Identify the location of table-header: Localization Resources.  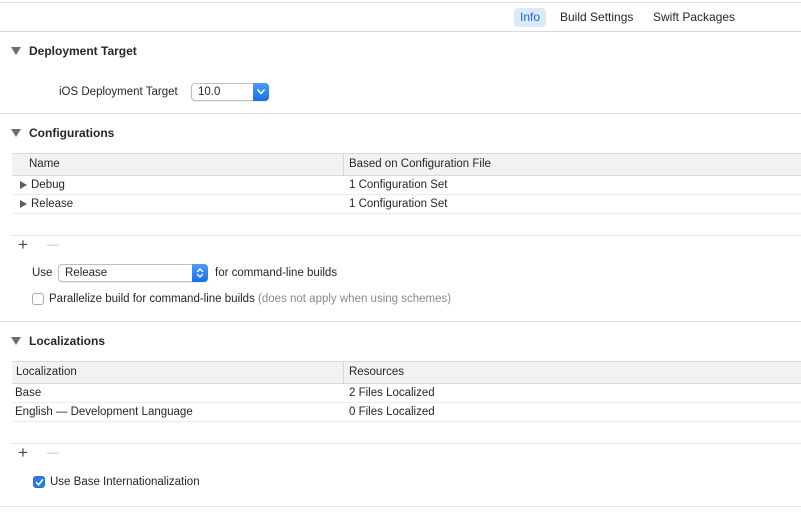
(406, 372).